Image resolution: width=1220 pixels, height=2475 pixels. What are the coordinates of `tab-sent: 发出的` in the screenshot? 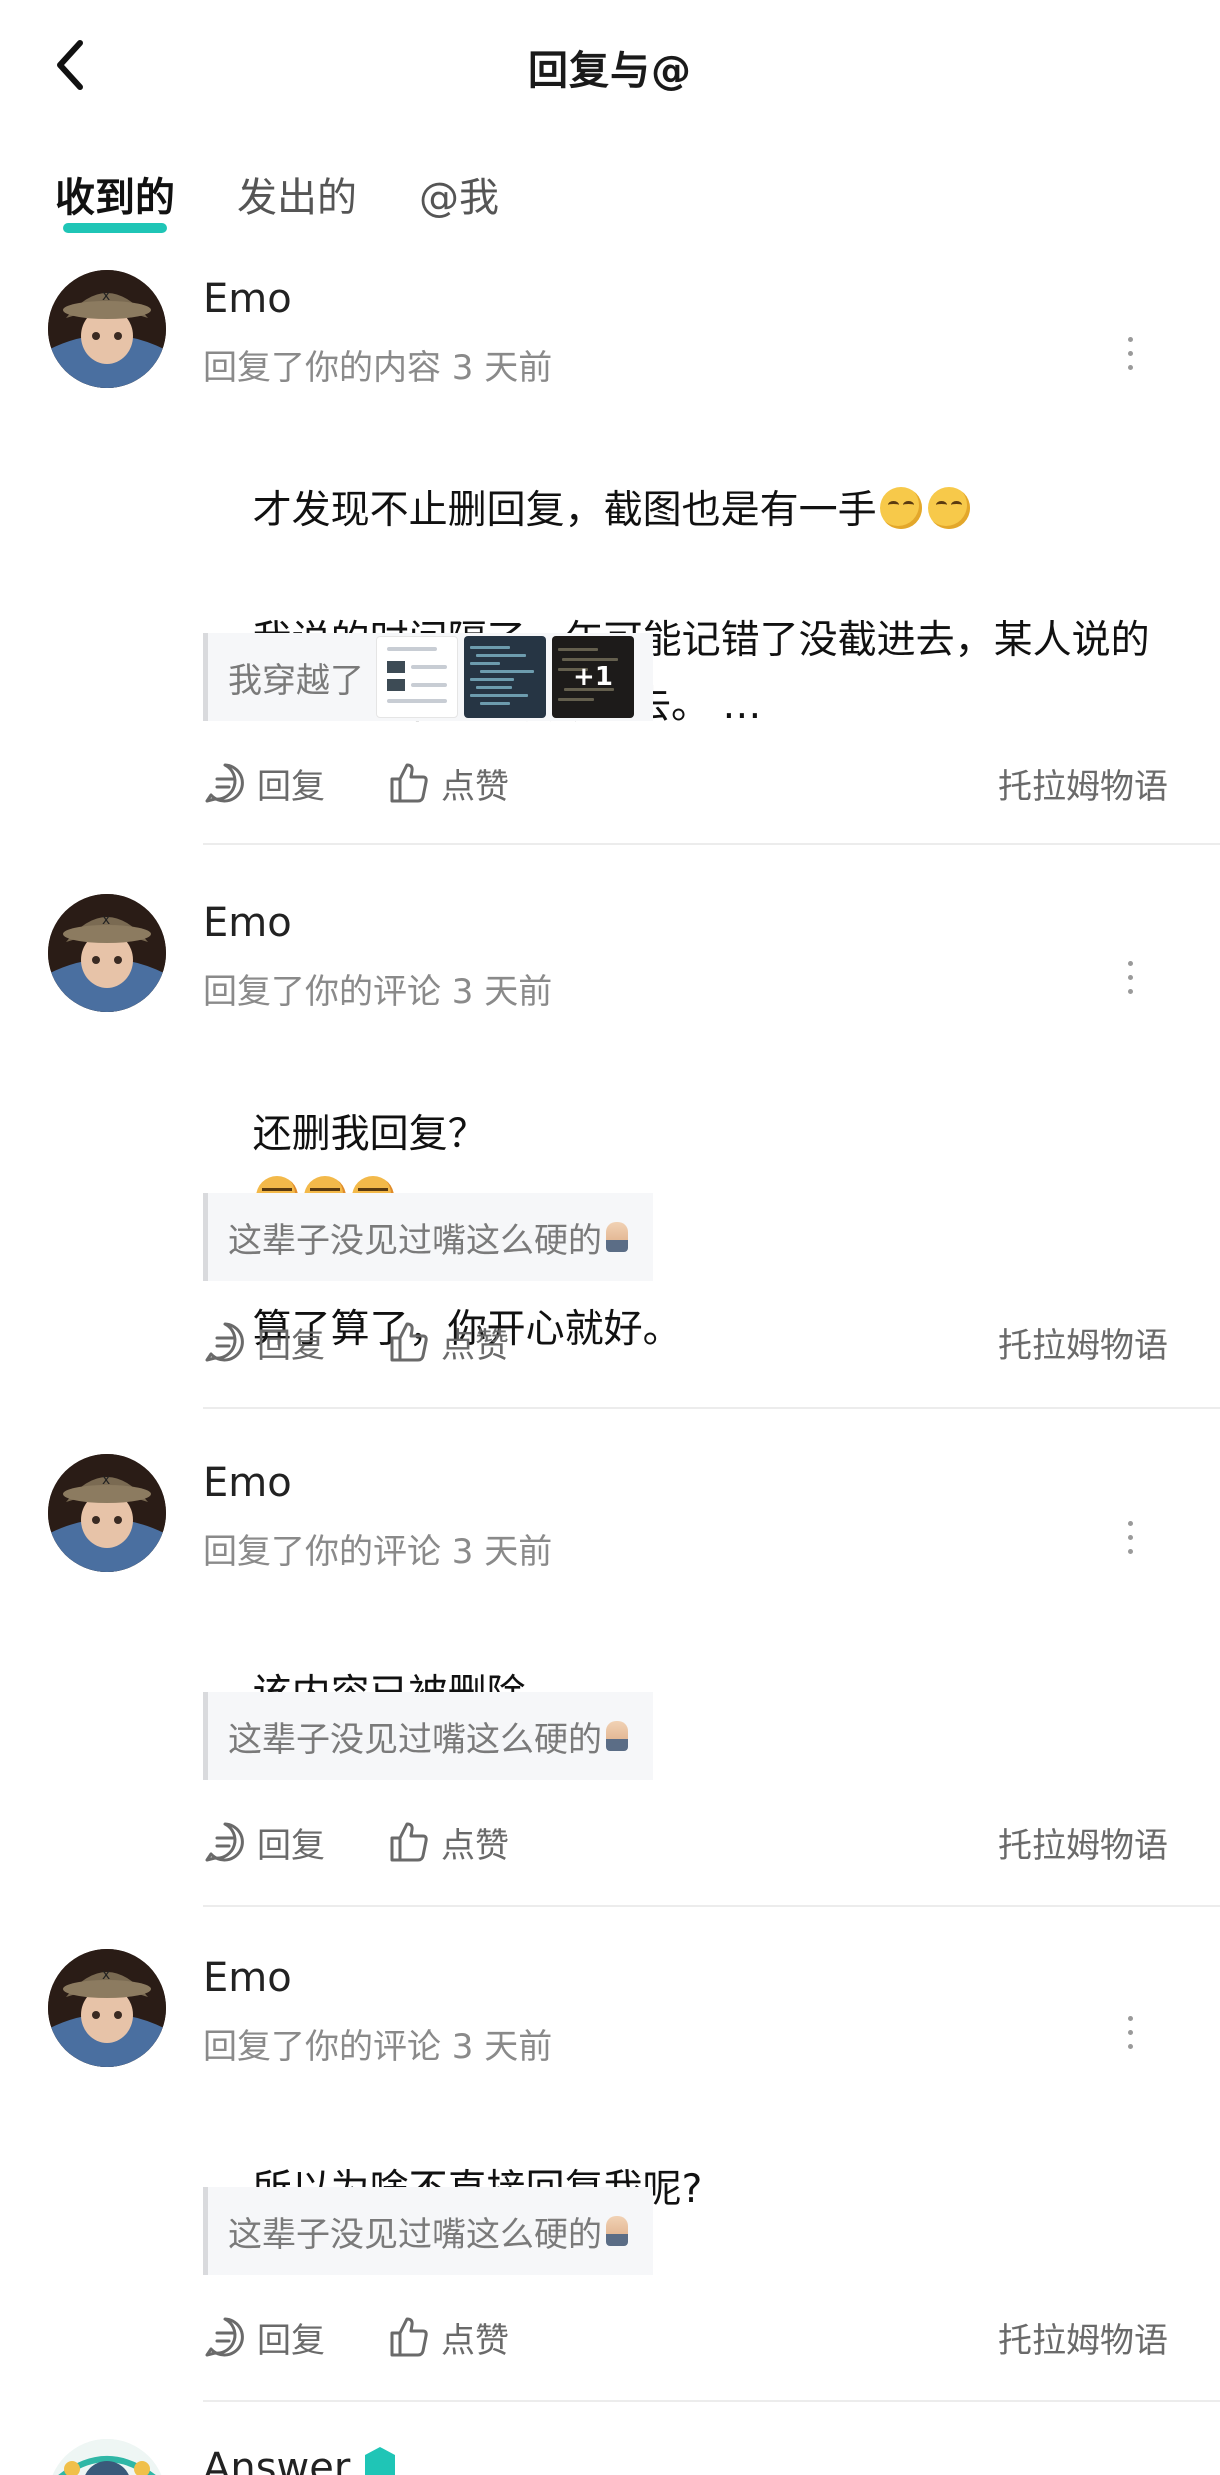 It's located at (297, 200).